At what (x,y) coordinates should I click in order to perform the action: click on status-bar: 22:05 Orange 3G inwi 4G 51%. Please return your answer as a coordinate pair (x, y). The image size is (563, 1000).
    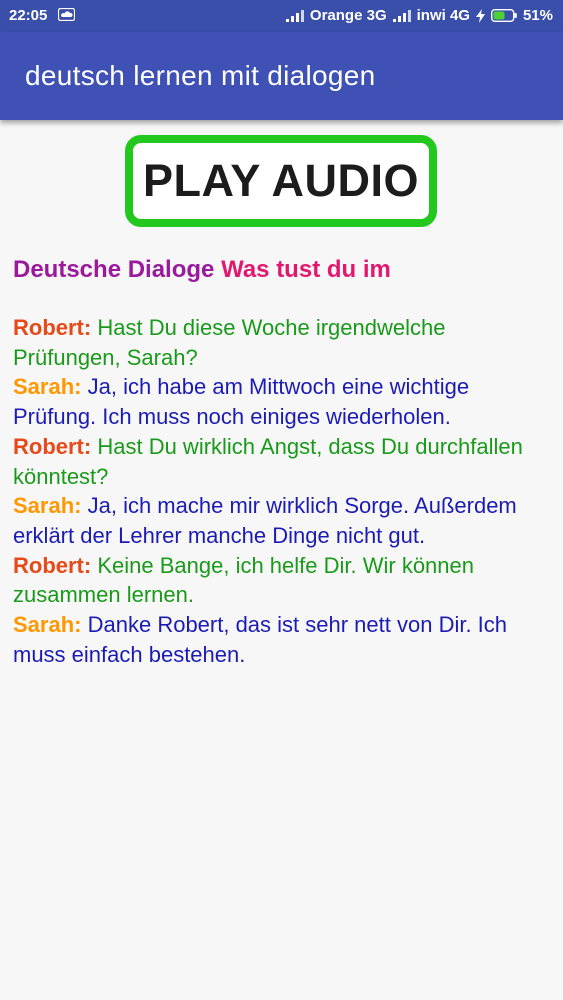
    Looking at the image, I should click on (281, 16).